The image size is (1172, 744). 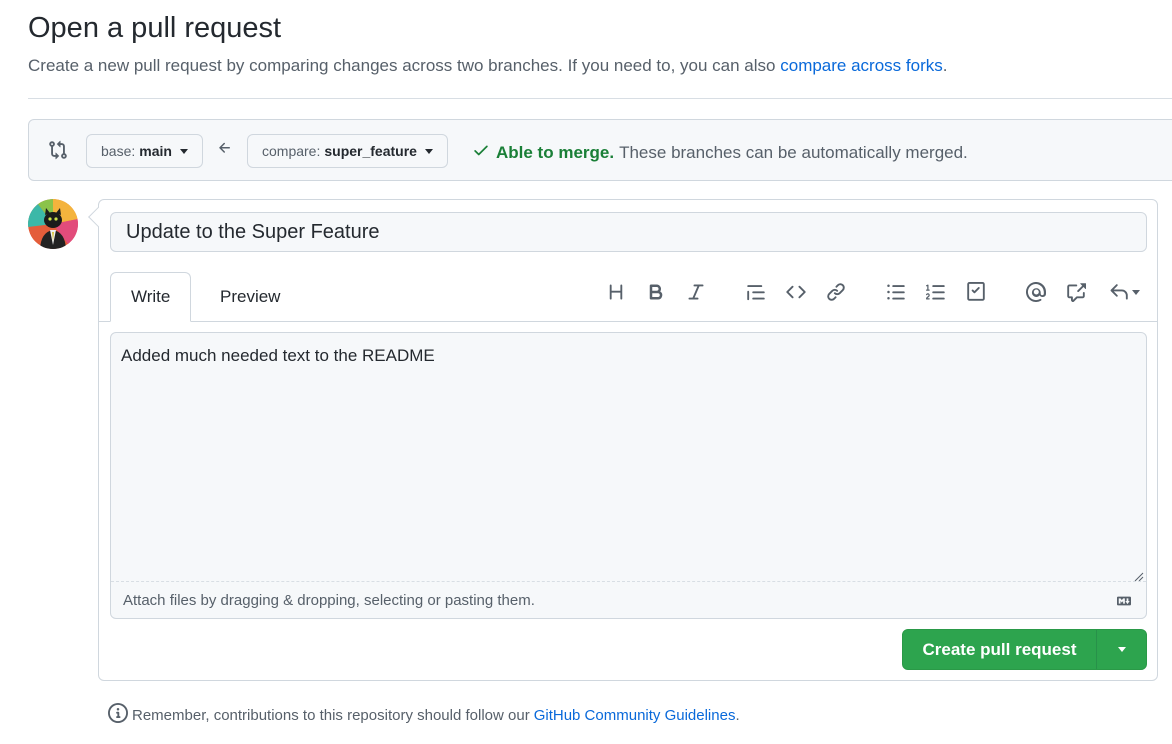 What do you see at coordinates (1124, 601) in the screenshot?
I see `markdown-icon` at bounding box center [1124, 601].